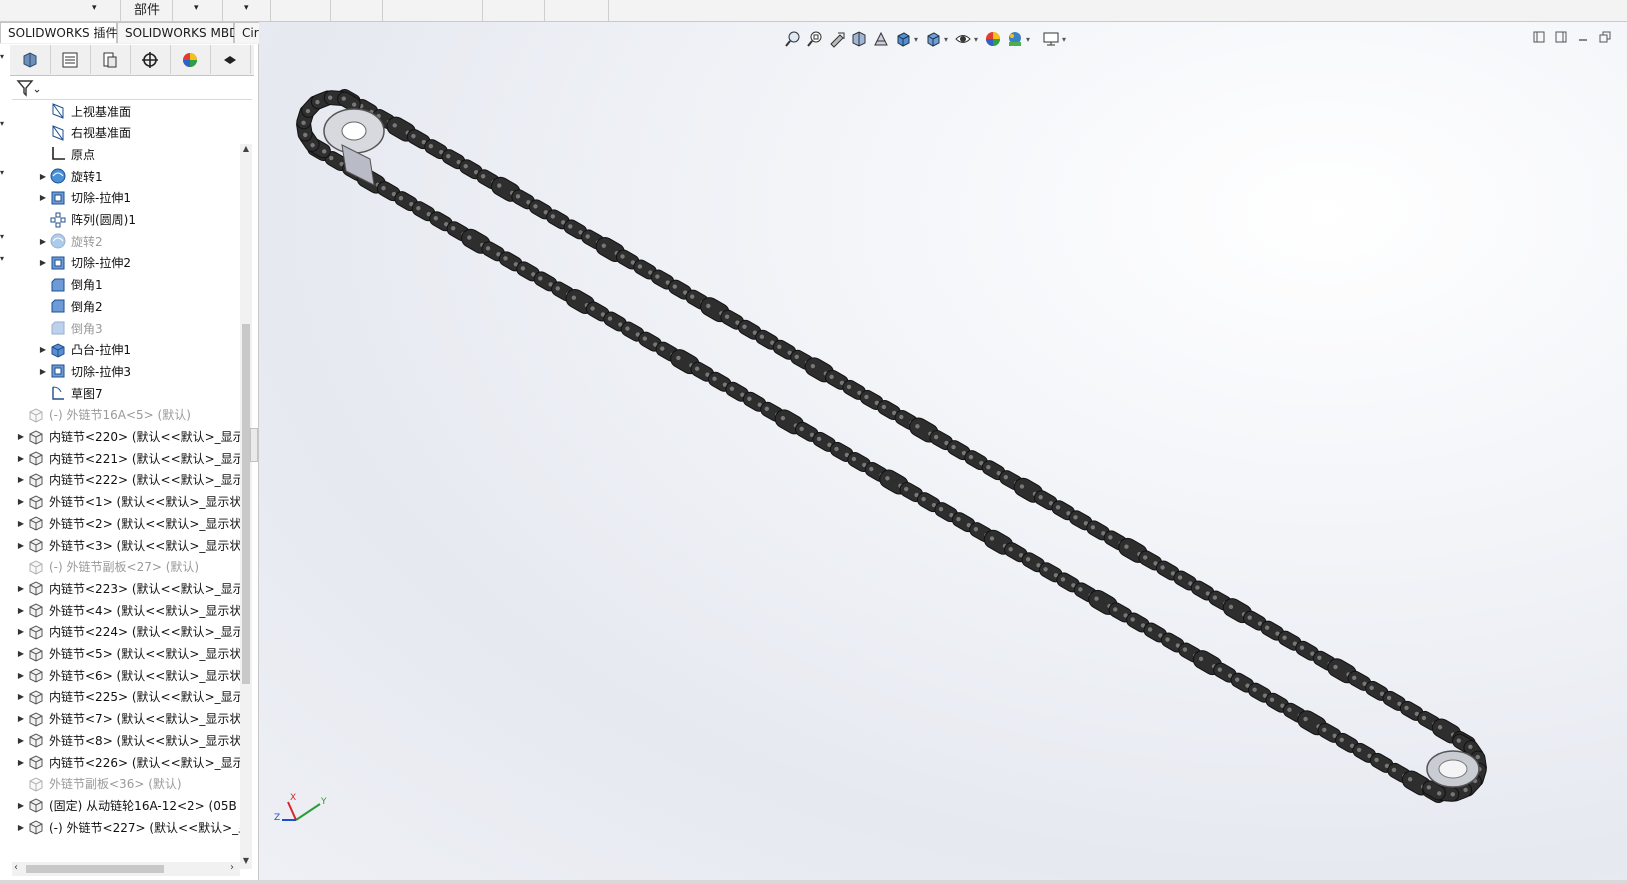 This screenshot has height=884, width=1627. What do you see at coordinates (123, 588) in the screenshot?
I see `tree-item: ▶ 内链节<223> (默认<<默认>_显示` at bounding box center [123, 588].